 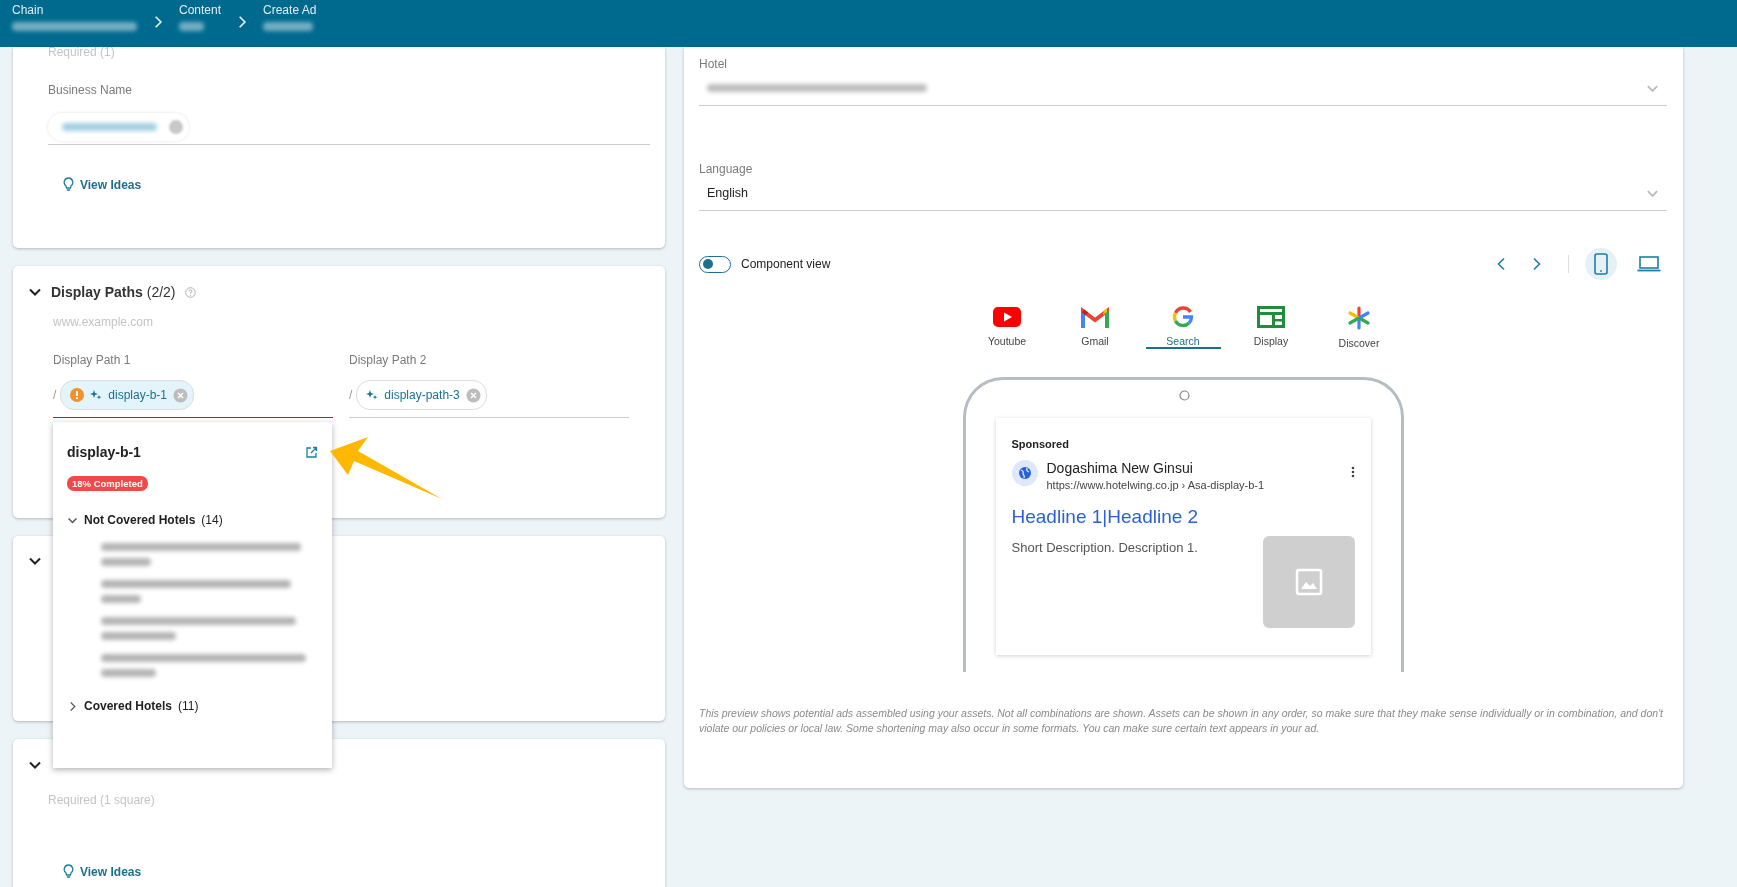 What do you see at coordinates (107, 483) in the screenshot?
I see `completion-badge: 18% Completed` at bounding box center [107, 483].